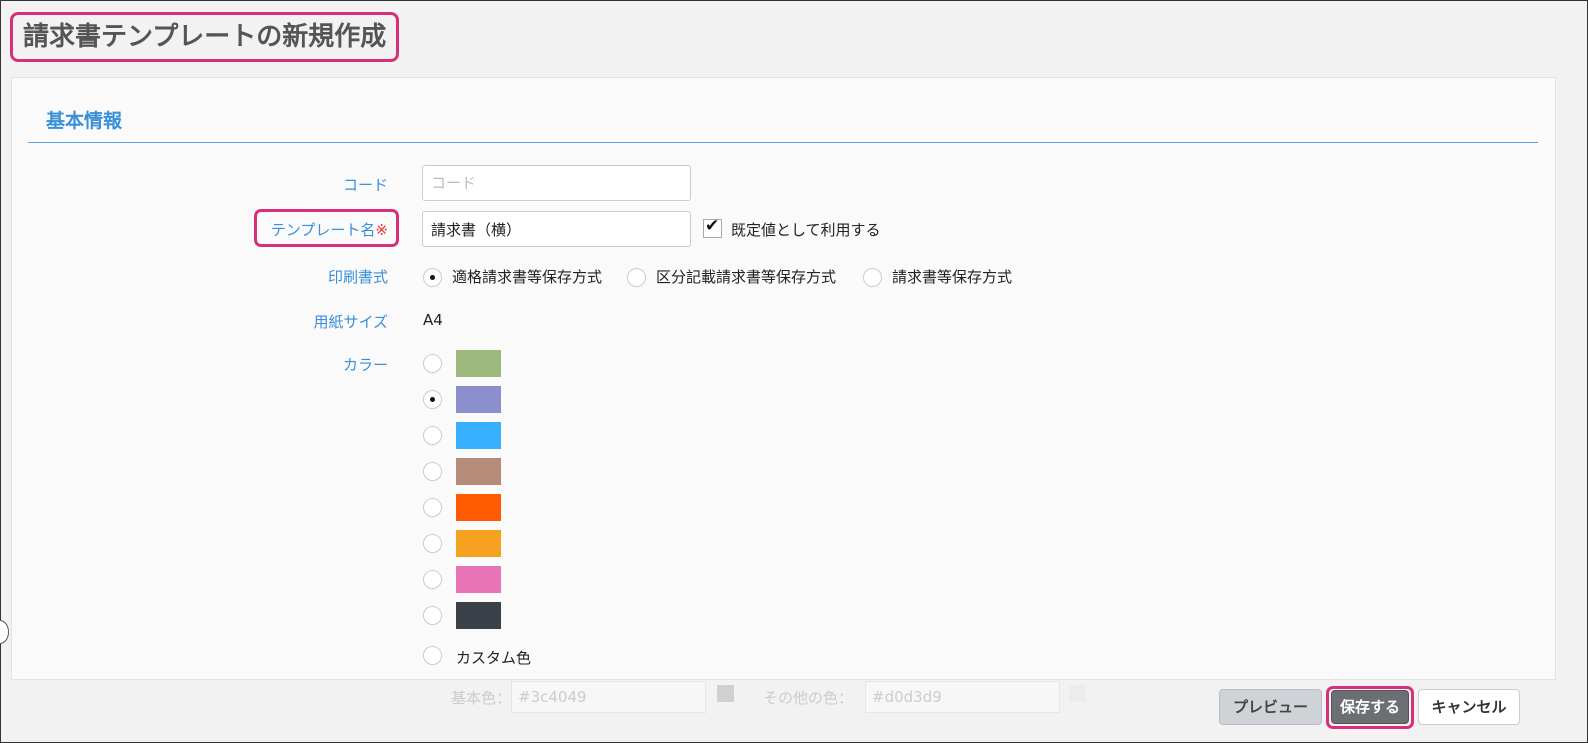 The image size is (1588, 743). Describe the element at coordinates (1370, 707) in the screenshot. I see `save-button: 保存する` at that location.